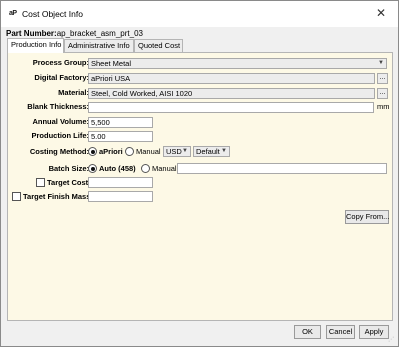 The width and height of the screenshot is (399, 347). I want to click on target-finish-mass-label: Target Finish Mass, so click(57, 196).